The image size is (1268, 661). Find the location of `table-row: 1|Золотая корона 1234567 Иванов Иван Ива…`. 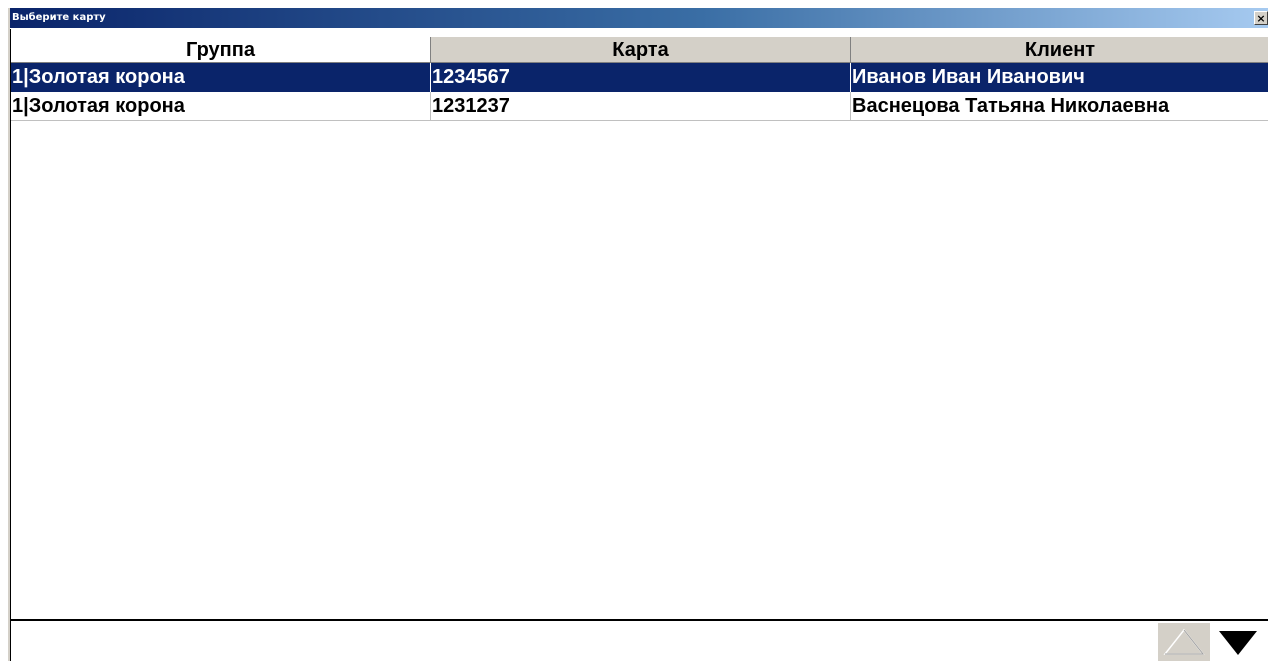

table-row: 1|Золотая корона 1234567 Иванов Иван Ива… is located at coordinates (639, 77).